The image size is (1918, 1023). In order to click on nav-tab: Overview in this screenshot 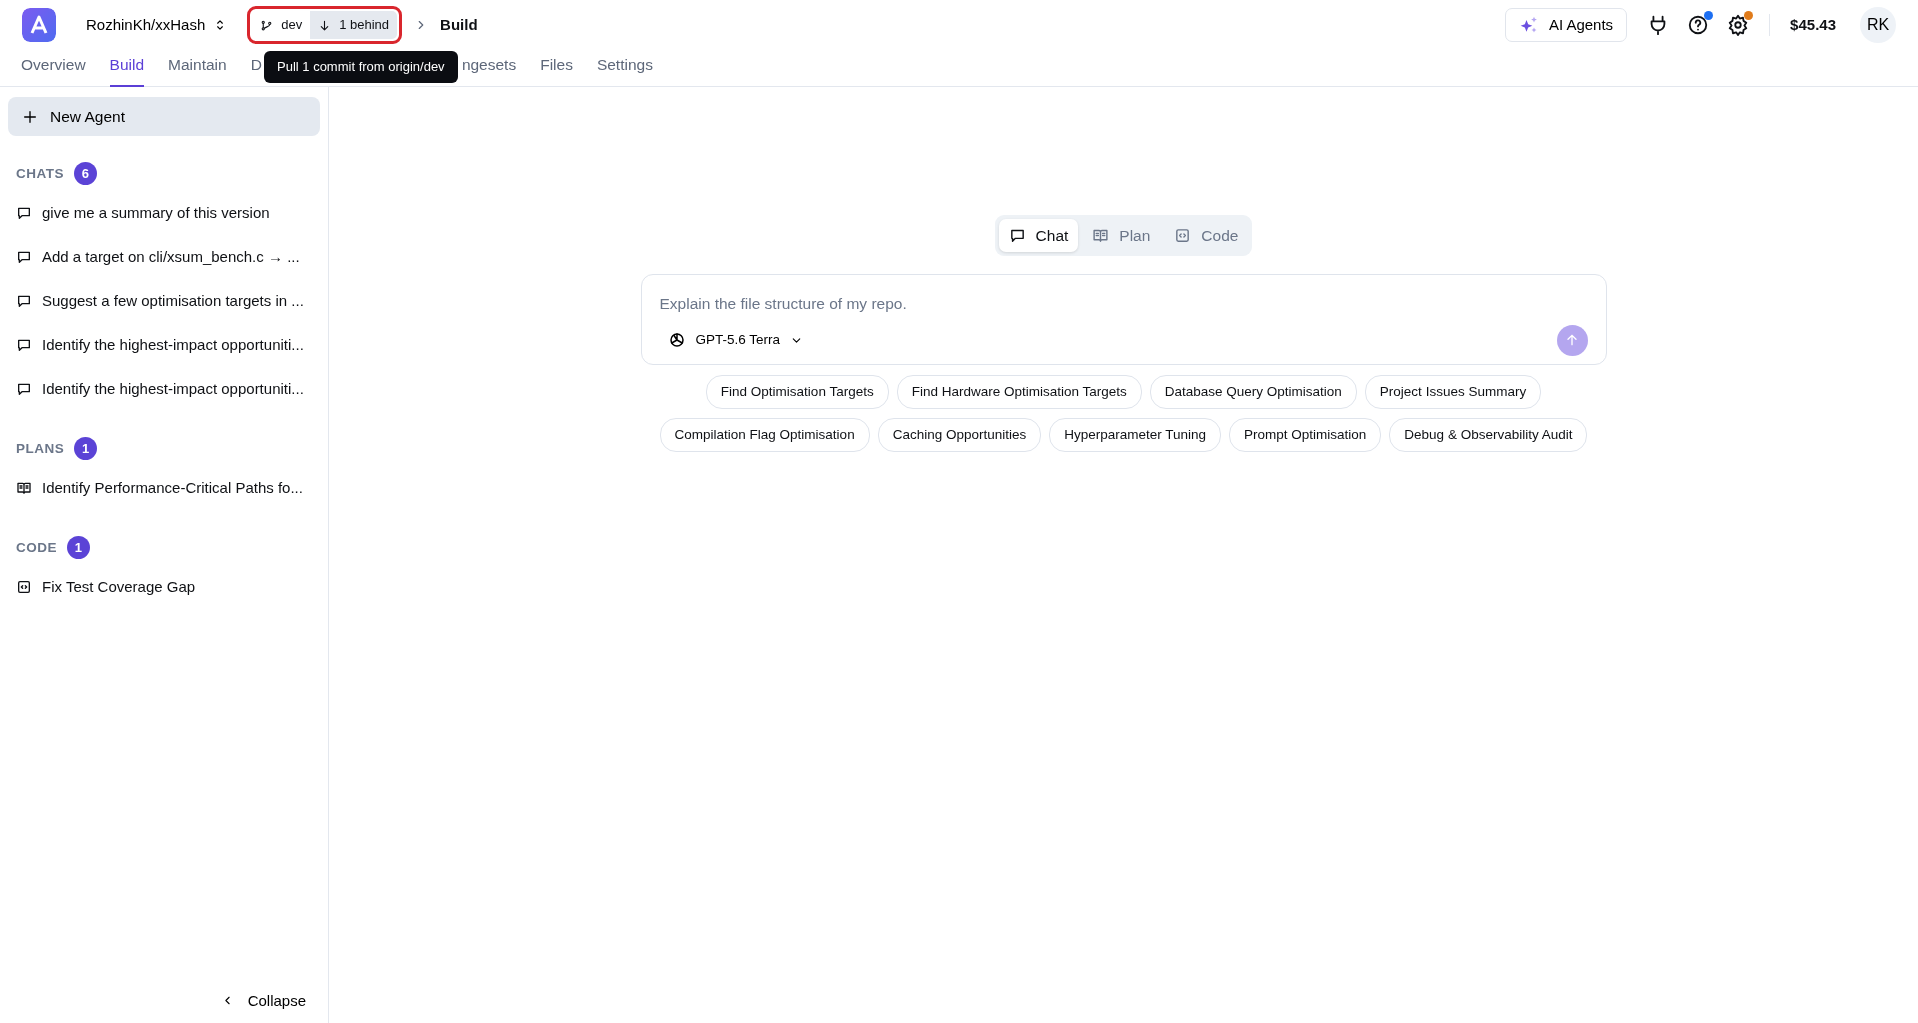, I will do `click(53, 68)`.